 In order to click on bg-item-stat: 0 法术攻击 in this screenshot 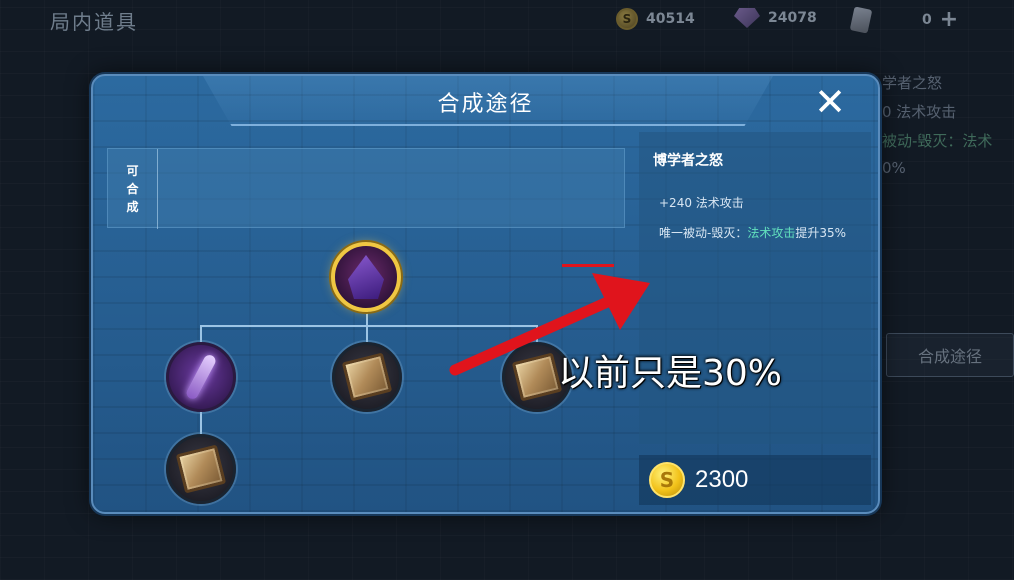, I will do `click(919, 112)`.